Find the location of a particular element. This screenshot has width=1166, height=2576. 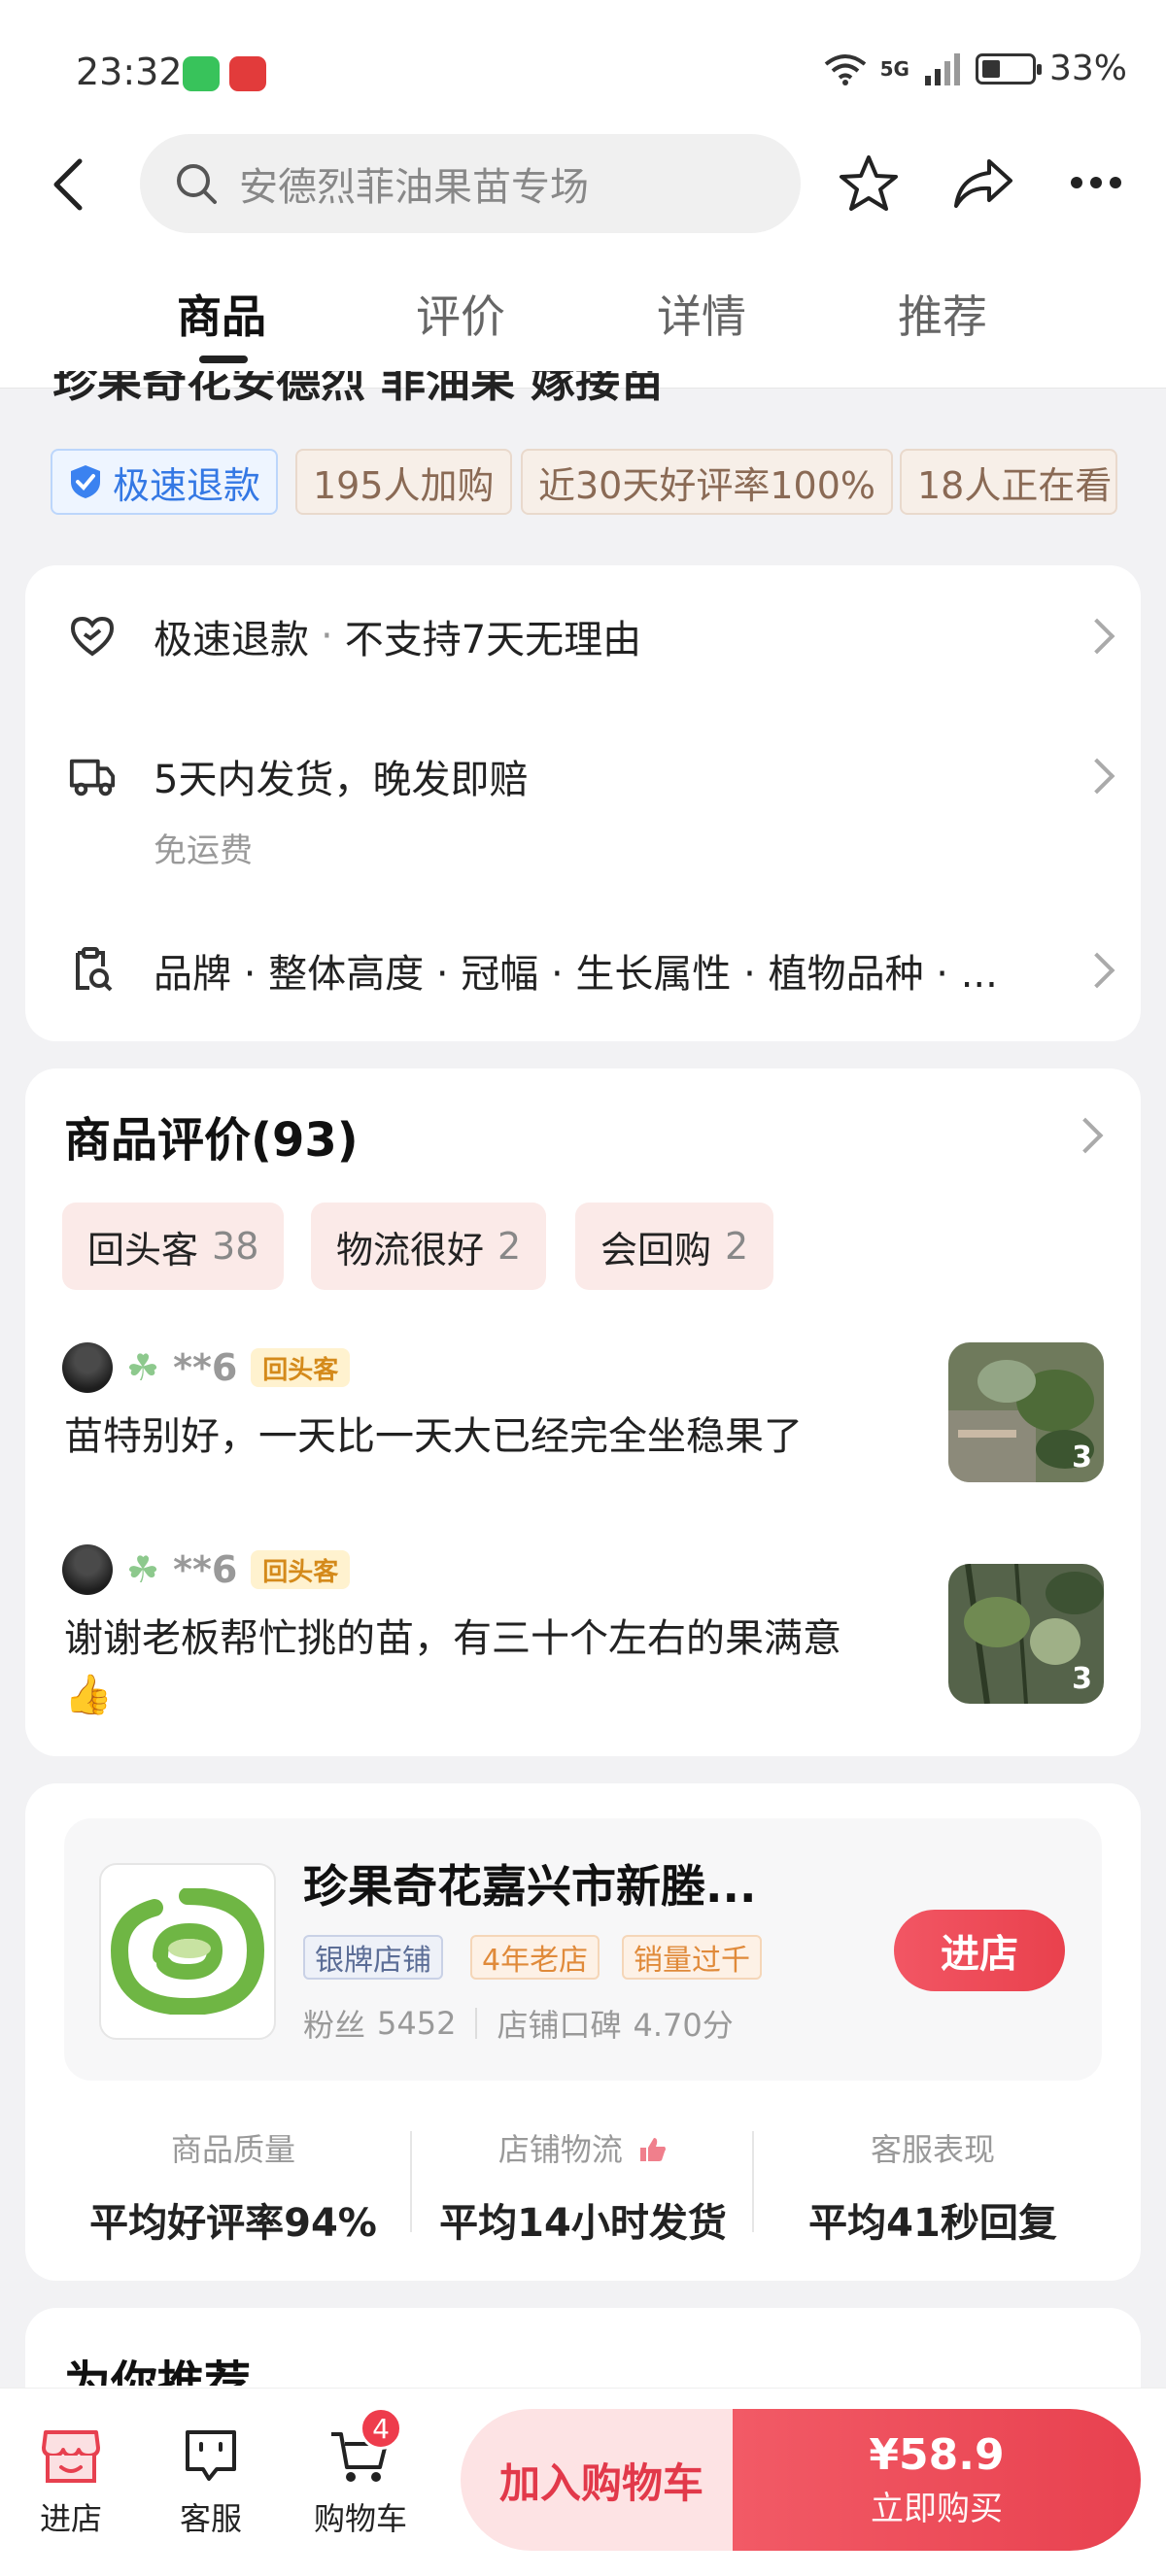

reviewer-name: **6 is located at coordinates (205, 1569).